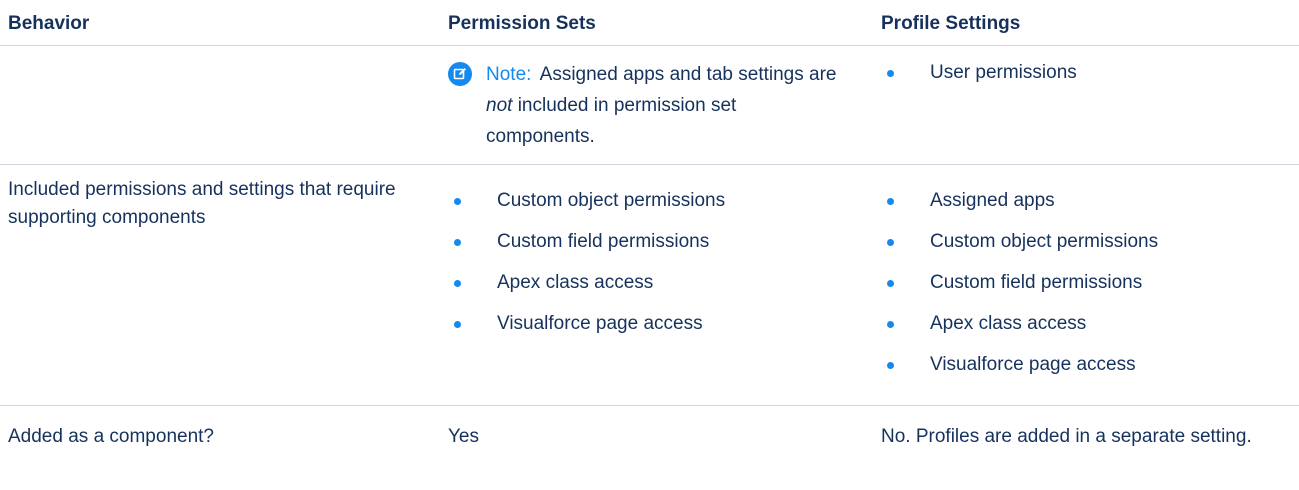  I want to click on list-item: Assigned apps, so click(1086, 201).